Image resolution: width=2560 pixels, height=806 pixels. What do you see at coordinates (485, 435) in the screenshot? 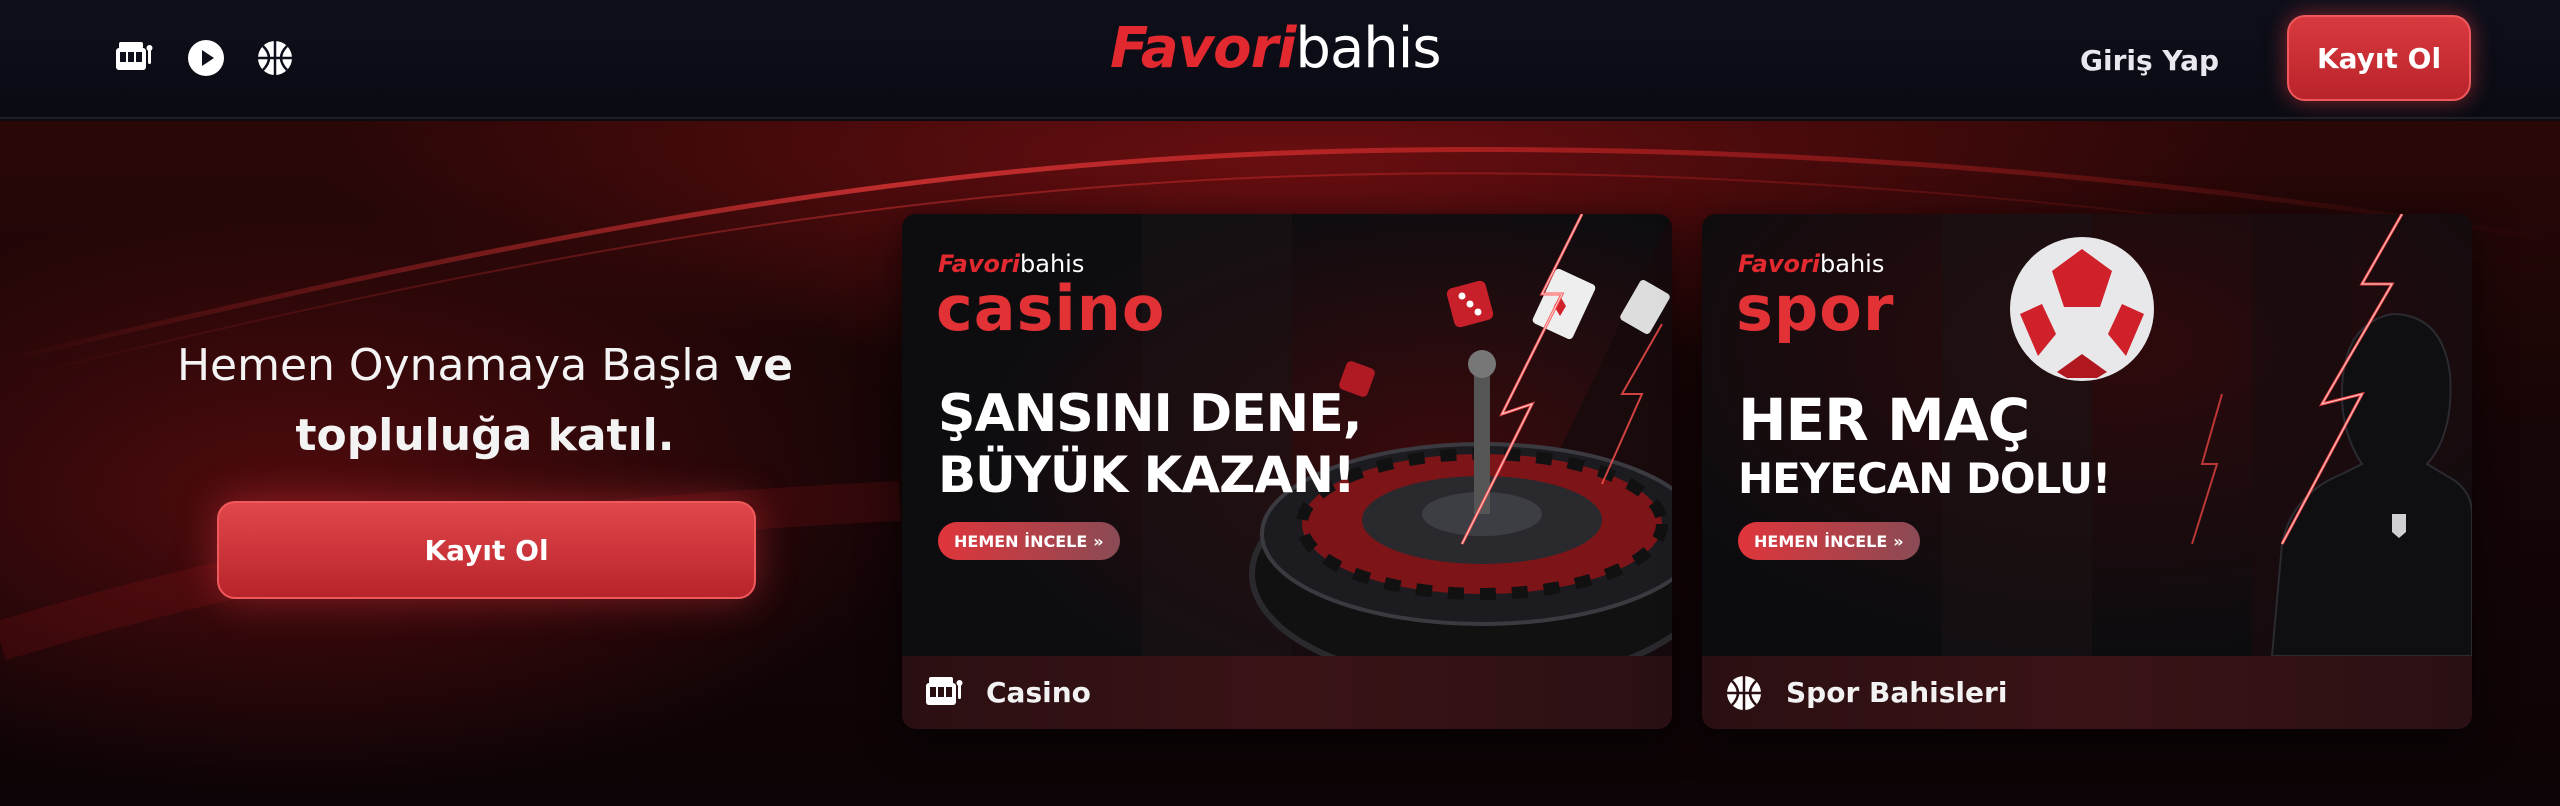
I see `hero-title-bold-2: topluluğa katıl.` at bounding box center [485, 435].